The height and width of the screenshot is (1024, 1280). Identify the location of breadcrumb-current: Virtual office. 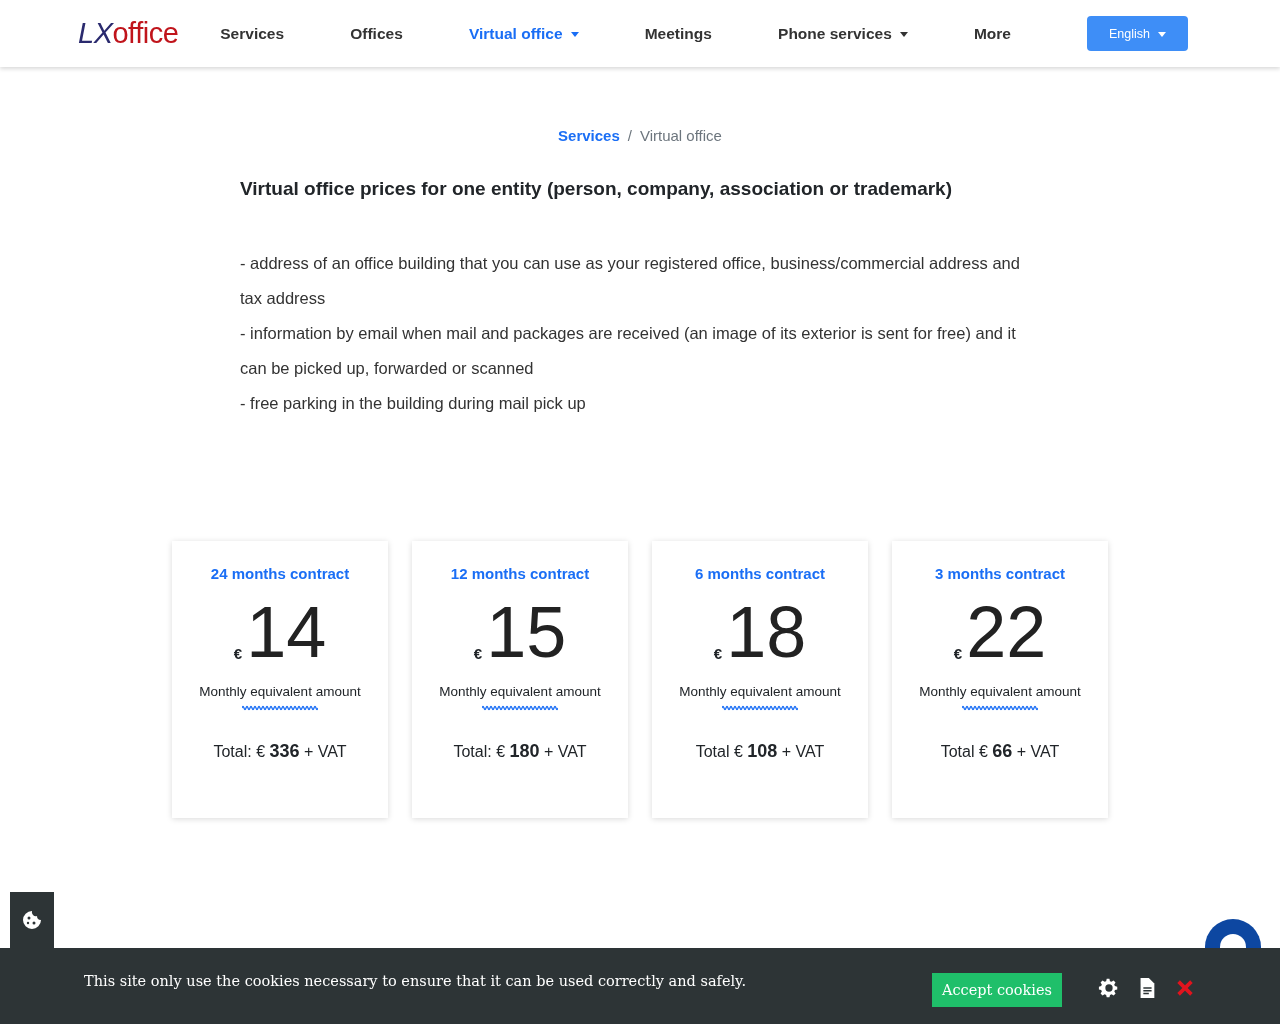
(680, 135).